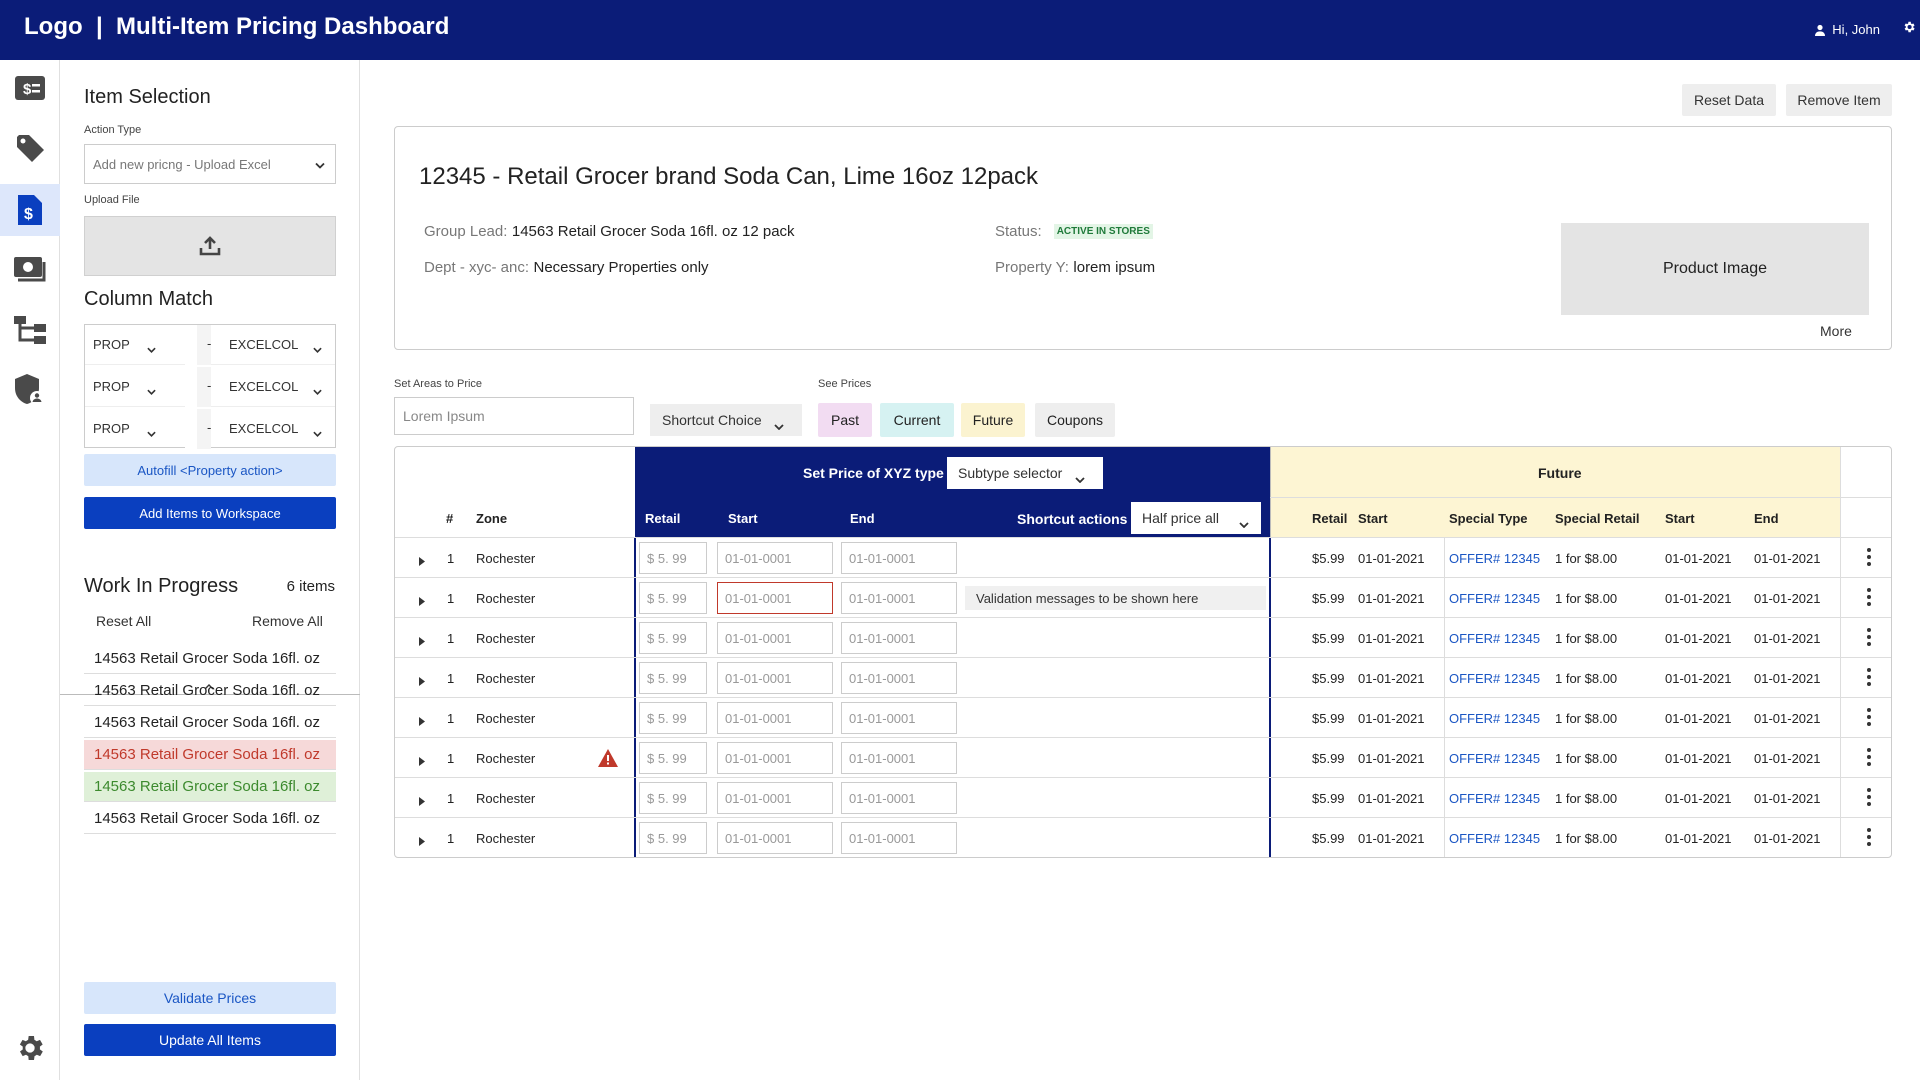  I want to click on autofill-button: Autofill <Property action>, so click(210, 470).